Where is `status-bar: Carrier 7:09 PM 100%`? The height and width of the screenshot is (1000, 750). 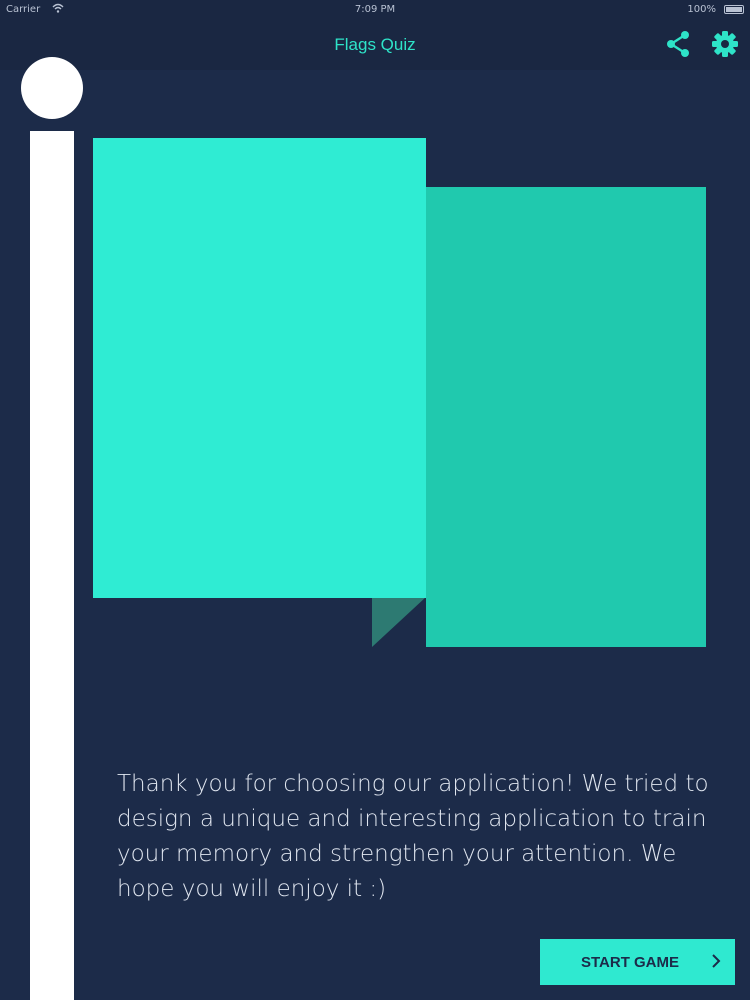
status-bar: Carrier 7:09 PM 100% is located at coordinates (375, 10).